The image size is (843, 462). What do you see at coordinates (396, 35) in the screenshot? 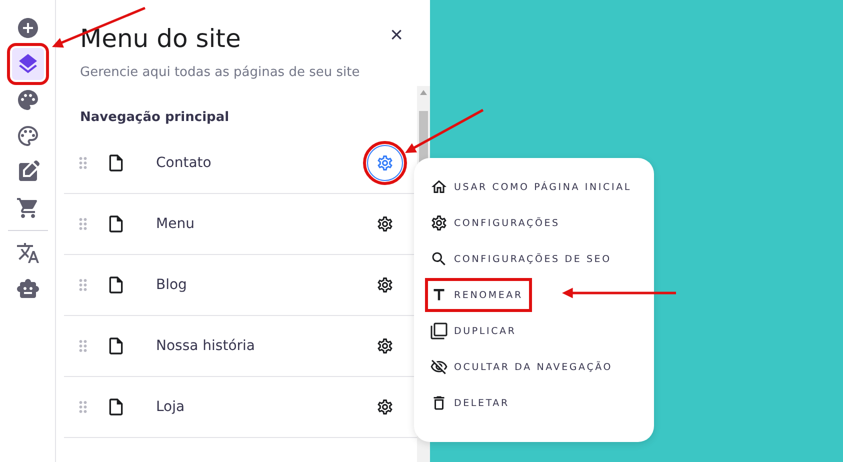
I see `close-button: ×` at bounding box center [396, 35].